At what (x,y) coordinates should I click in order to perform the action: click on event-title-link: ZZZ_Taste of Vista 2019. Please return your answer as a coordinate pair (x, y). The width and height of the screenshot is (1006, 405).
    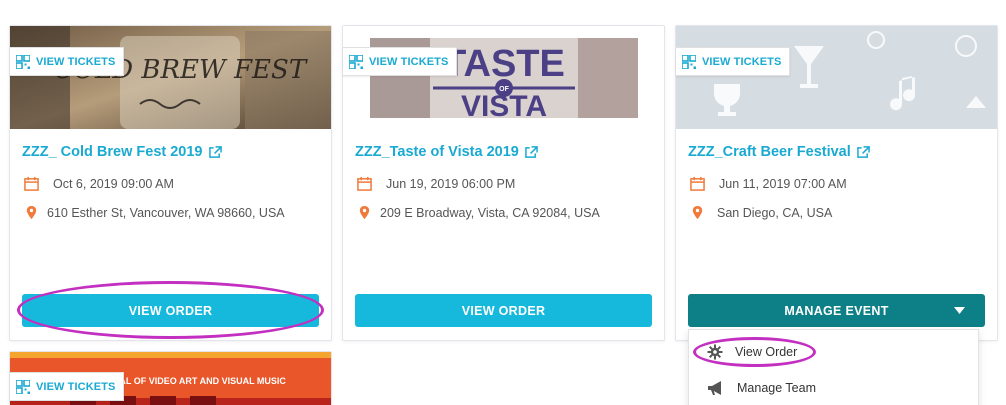
    Looking at the image, I should click on (446, 152).